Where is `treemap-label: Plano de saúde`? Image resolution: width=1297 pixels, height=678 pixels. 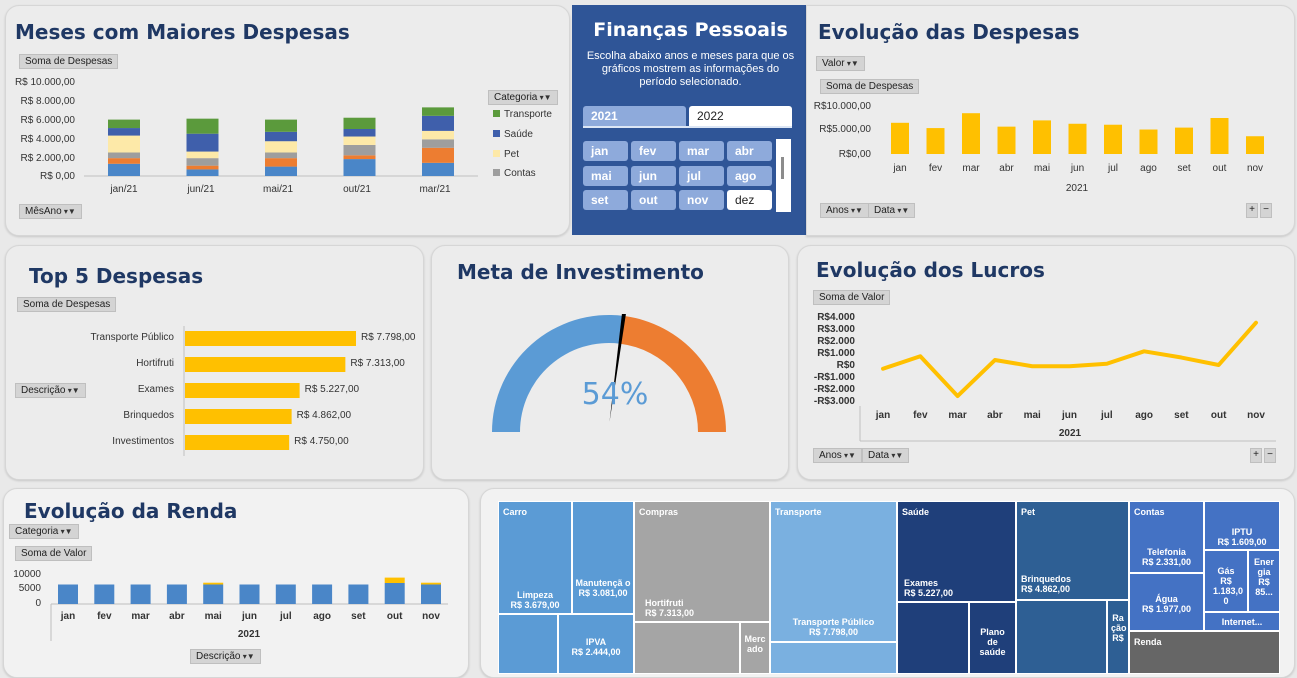
treemap-label: Plano de saúde is located at coordinates (992, 642).